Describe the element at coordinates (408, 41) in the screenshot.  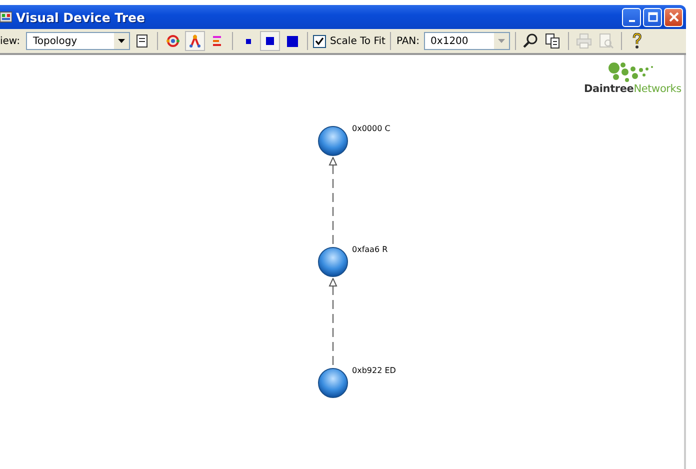
I see `pan-label: PAN:` at that location.